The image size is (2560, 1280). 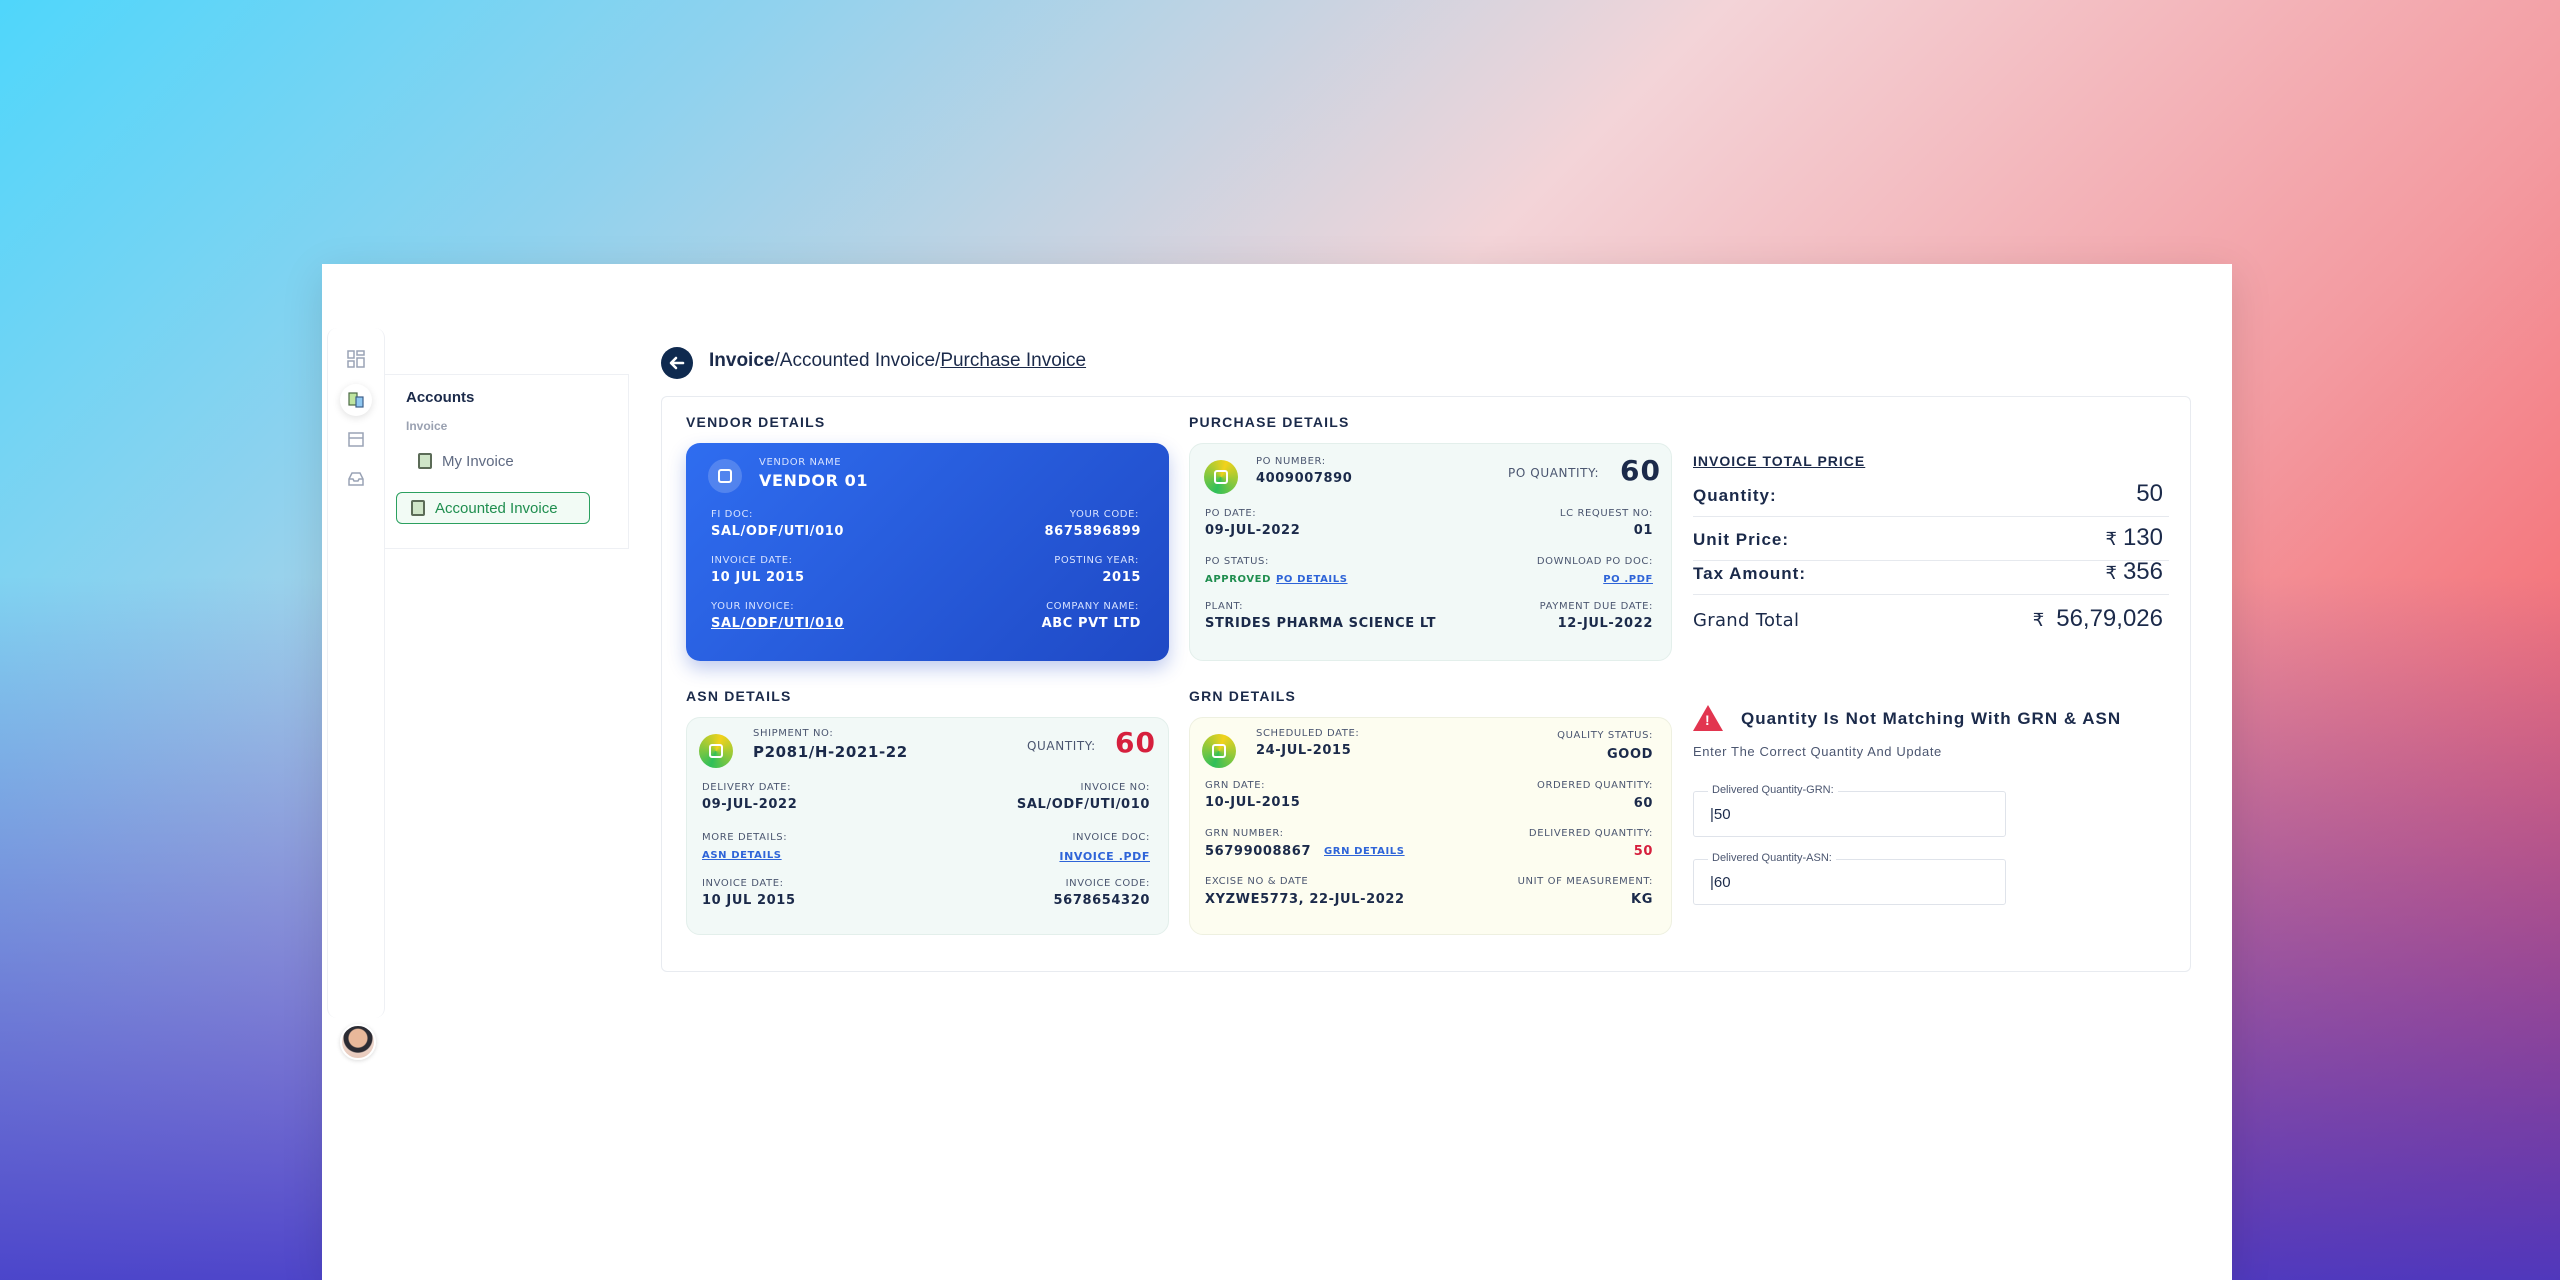 What do you see at coordinates (356, 359) in the screenshot?
I see `dashboard-icon` at bounding box center [356, 359].